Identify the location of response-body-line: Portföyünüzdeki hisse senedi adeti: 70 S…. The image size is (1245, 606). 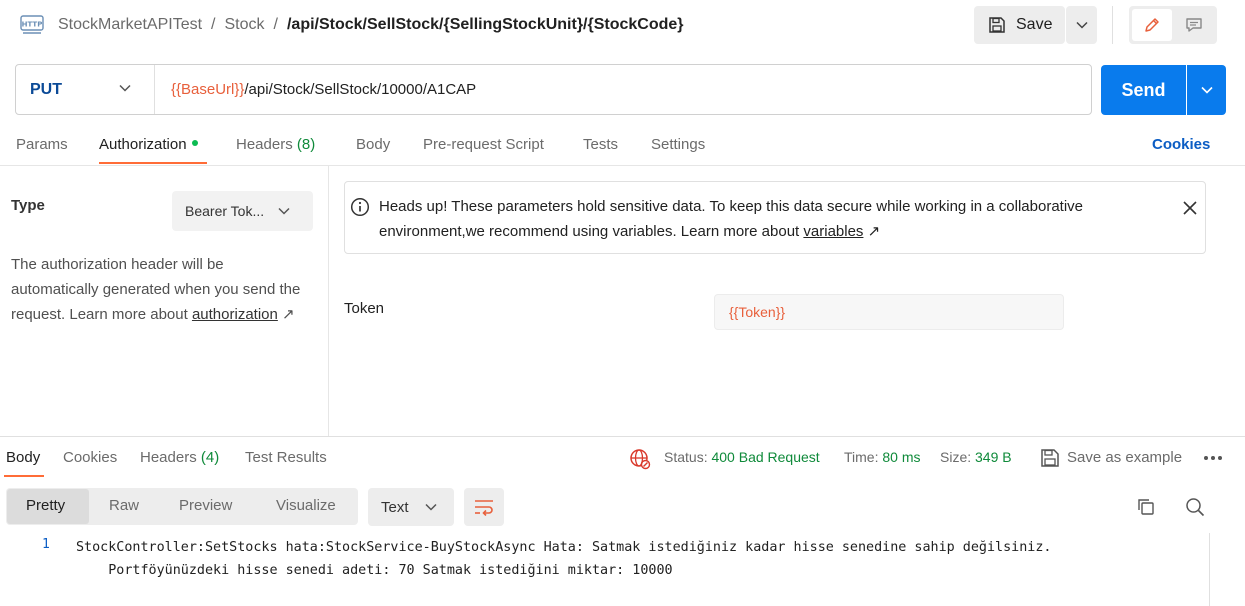
(374, 570).